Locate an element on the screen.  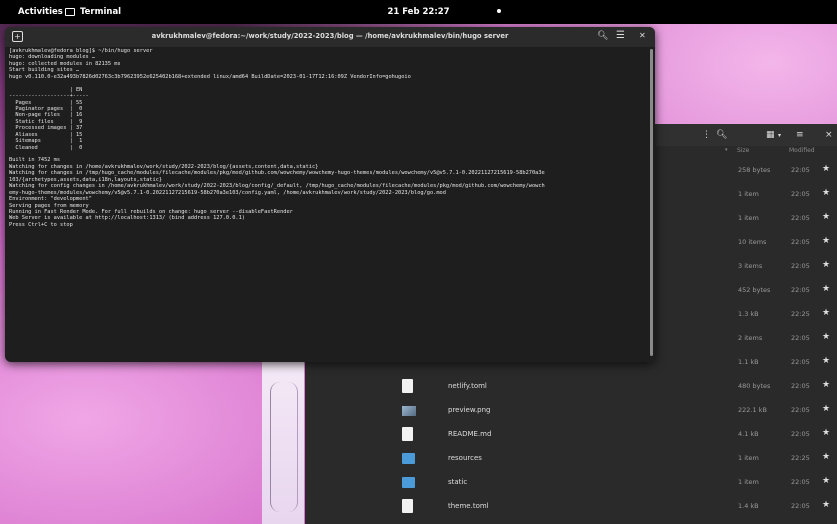
more-options-icon: ⋮ is located at coordinates (706, 135).